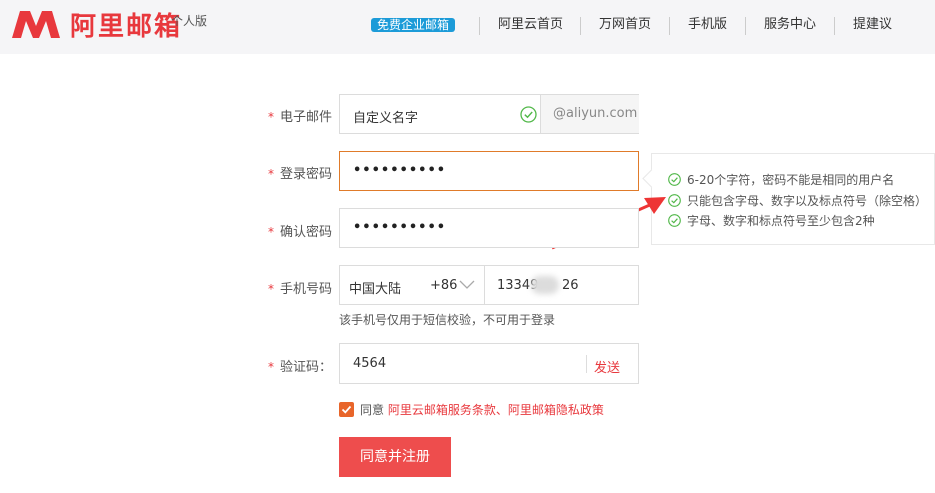 The width and height of the screenshot is (935, 493). What do you see at coordinates (586, 364) in the screenshot?
I see `send-separator` at bounding box center [586, 364].